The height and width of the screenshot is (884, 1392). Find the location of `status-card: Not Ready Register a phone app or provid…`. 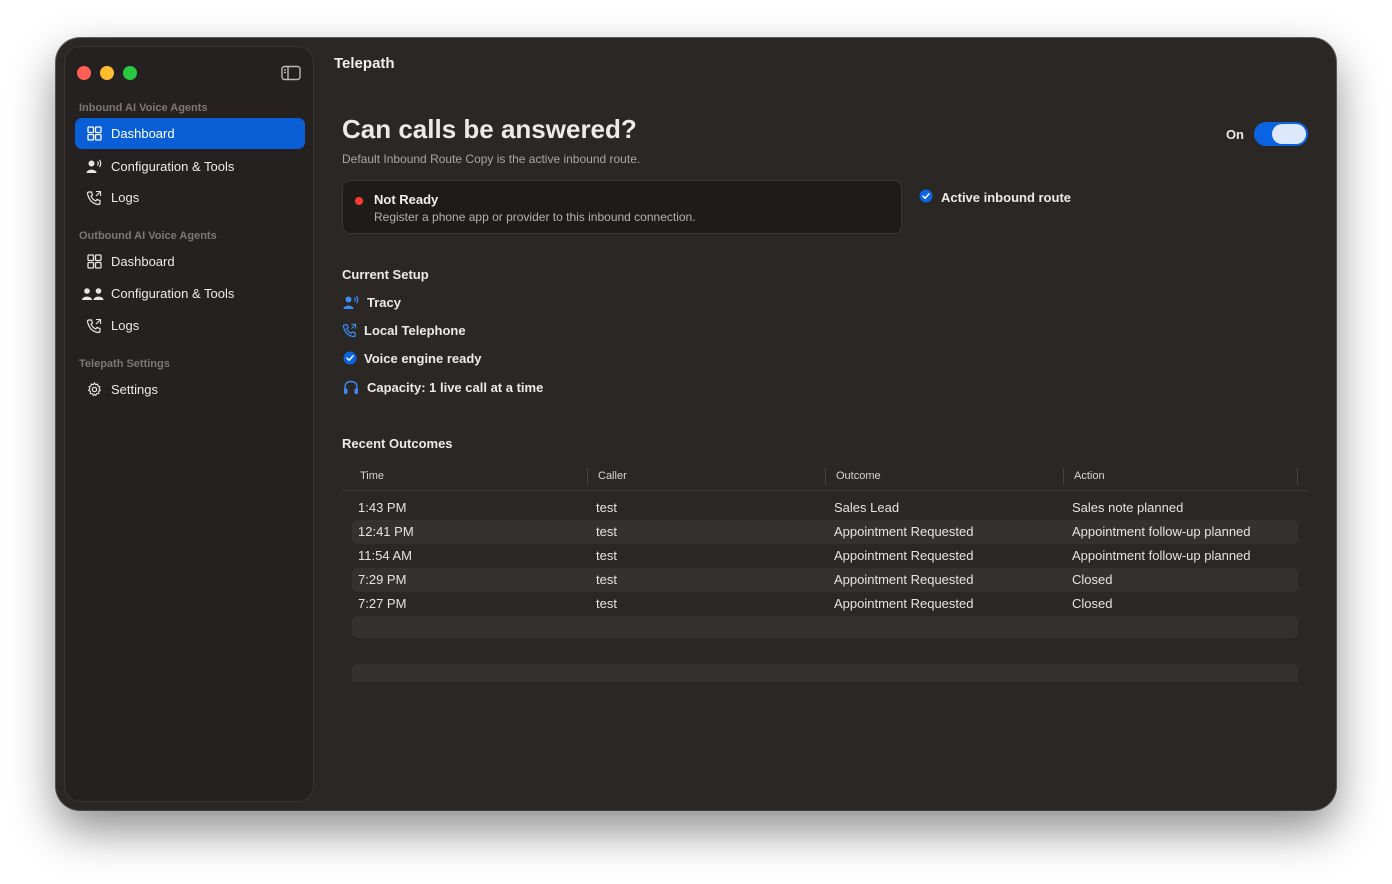

status-card: Not Ready Register a phone app or provid… is located at coordinates (622, 207).